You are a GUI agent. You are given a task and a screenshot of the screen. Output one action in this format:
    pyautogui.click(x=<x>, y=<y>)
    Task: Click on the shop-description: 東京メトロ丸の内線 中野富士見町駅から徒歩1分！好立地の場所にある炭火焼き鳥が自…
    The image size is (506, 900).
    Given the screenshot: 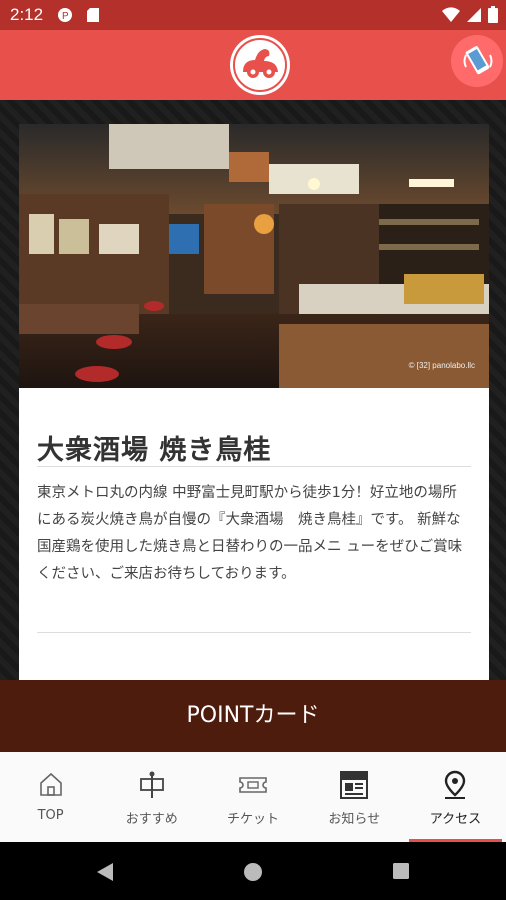 What is the action you would take?
    pyautogui.click(x=250, y=533)
    